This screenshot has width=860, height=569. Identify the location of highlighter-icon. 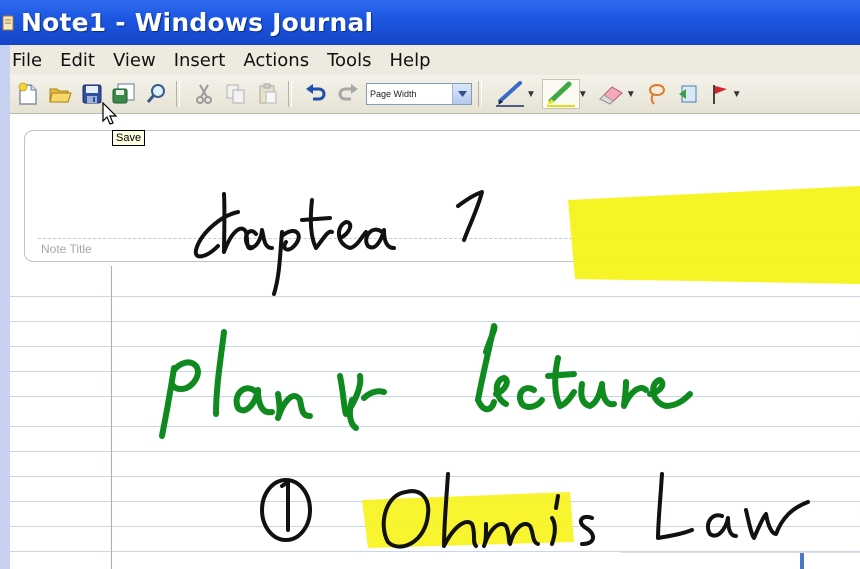
(560, 94).